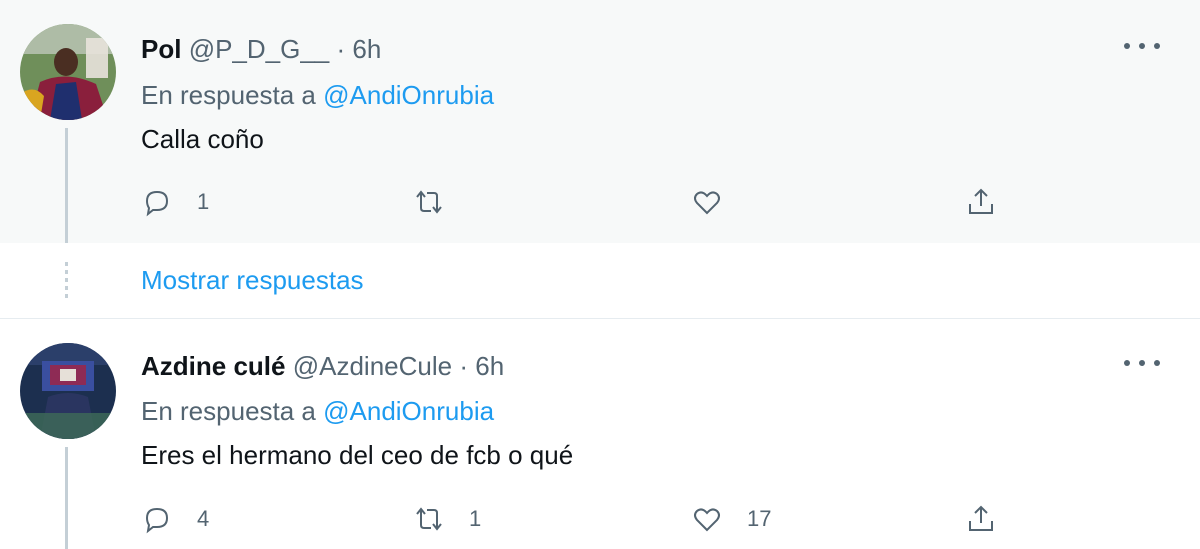 Image resolution: width=1200 pixels, height=549 pixels. Describe the element at coordinates (759, 518) in the screenshot. I see `like-count: 17` at that location.